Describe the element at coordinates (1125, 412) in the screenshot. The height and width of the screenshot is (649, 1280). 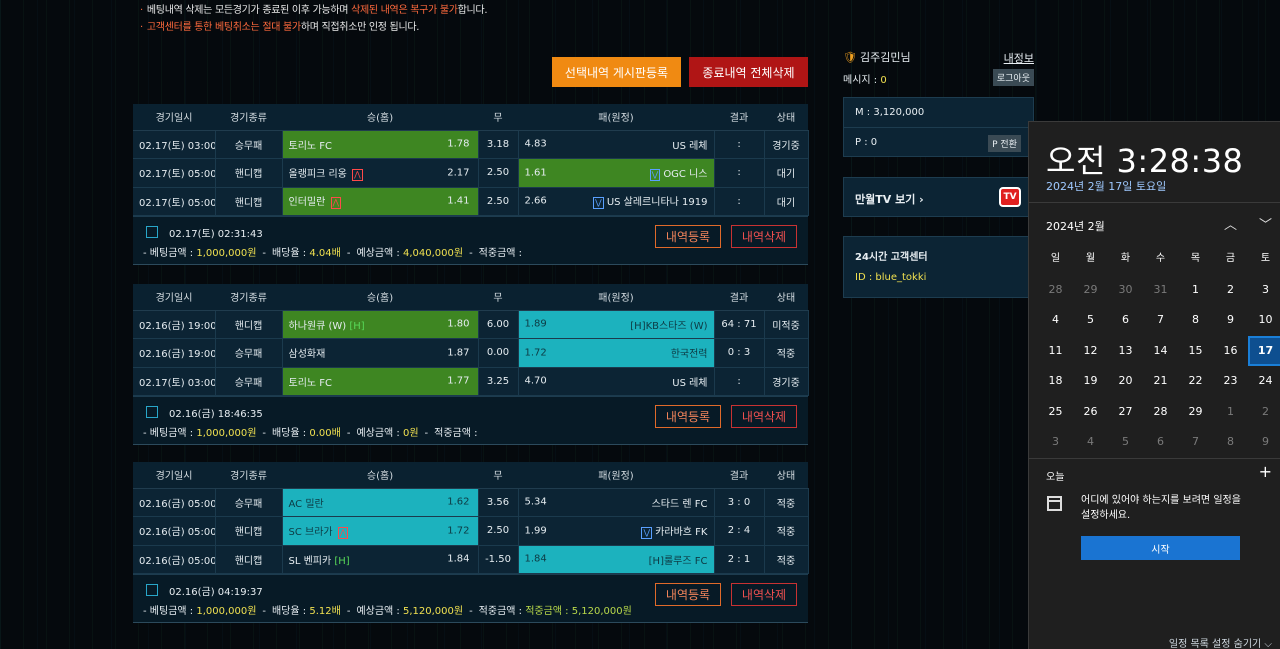
I see `calendar-day: 27` at that location.